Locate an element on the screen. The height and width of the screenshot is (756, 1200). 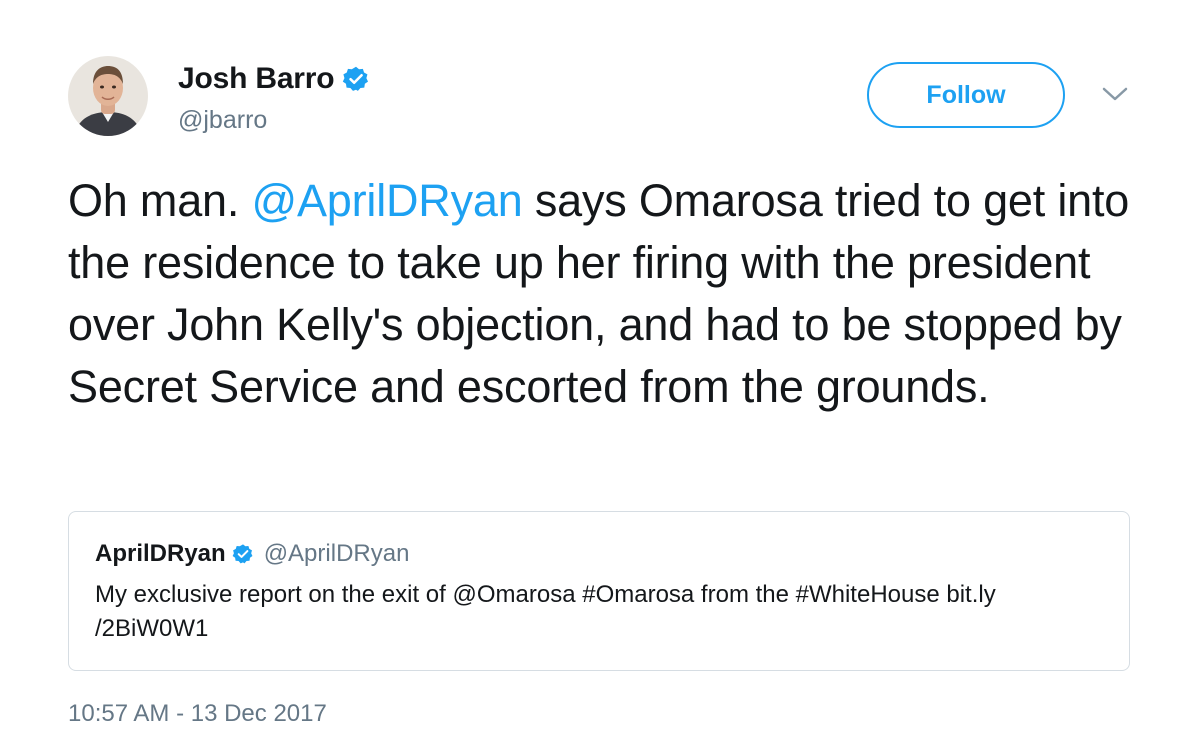
quoted-author-handle: @AprilDRyan is located at coordinates (337, 554).